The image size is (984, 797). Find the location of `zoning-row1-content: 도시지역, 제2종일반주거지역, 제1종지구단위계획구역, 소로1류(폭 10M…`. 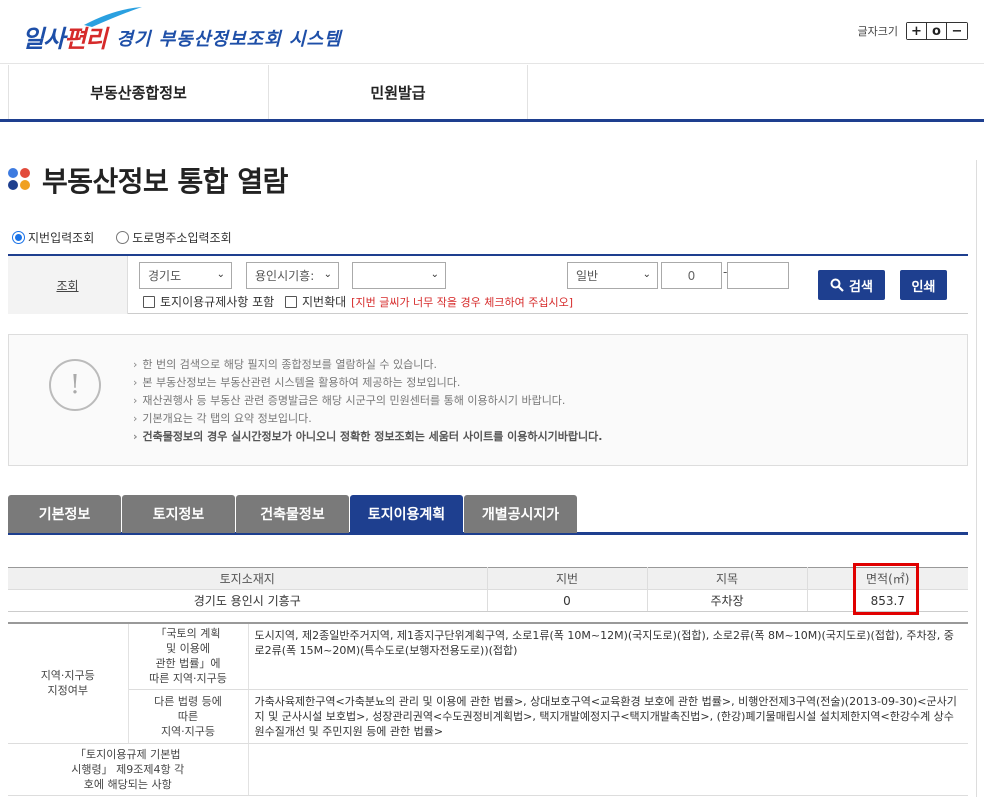

zoning-row1-content: 도시지역, 제2종일반주거지역, 제1종지구단위계획구역, 소로1류(폭 10M… is located at coordinates (608, 656).